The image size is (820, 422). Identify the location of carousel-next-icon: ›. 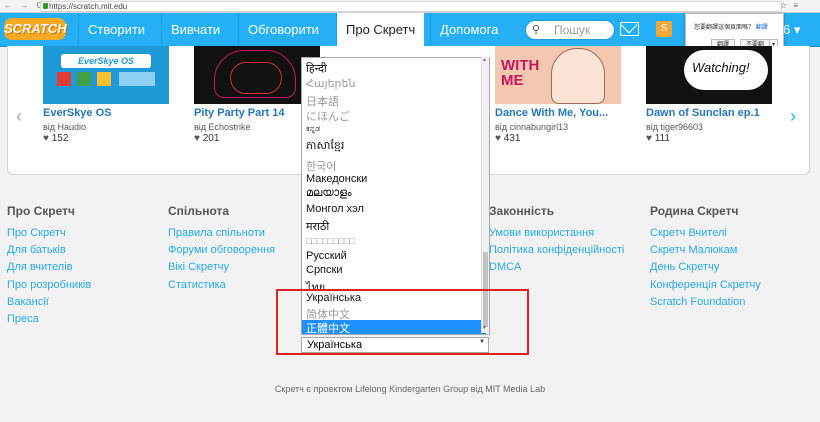
(793, 116).